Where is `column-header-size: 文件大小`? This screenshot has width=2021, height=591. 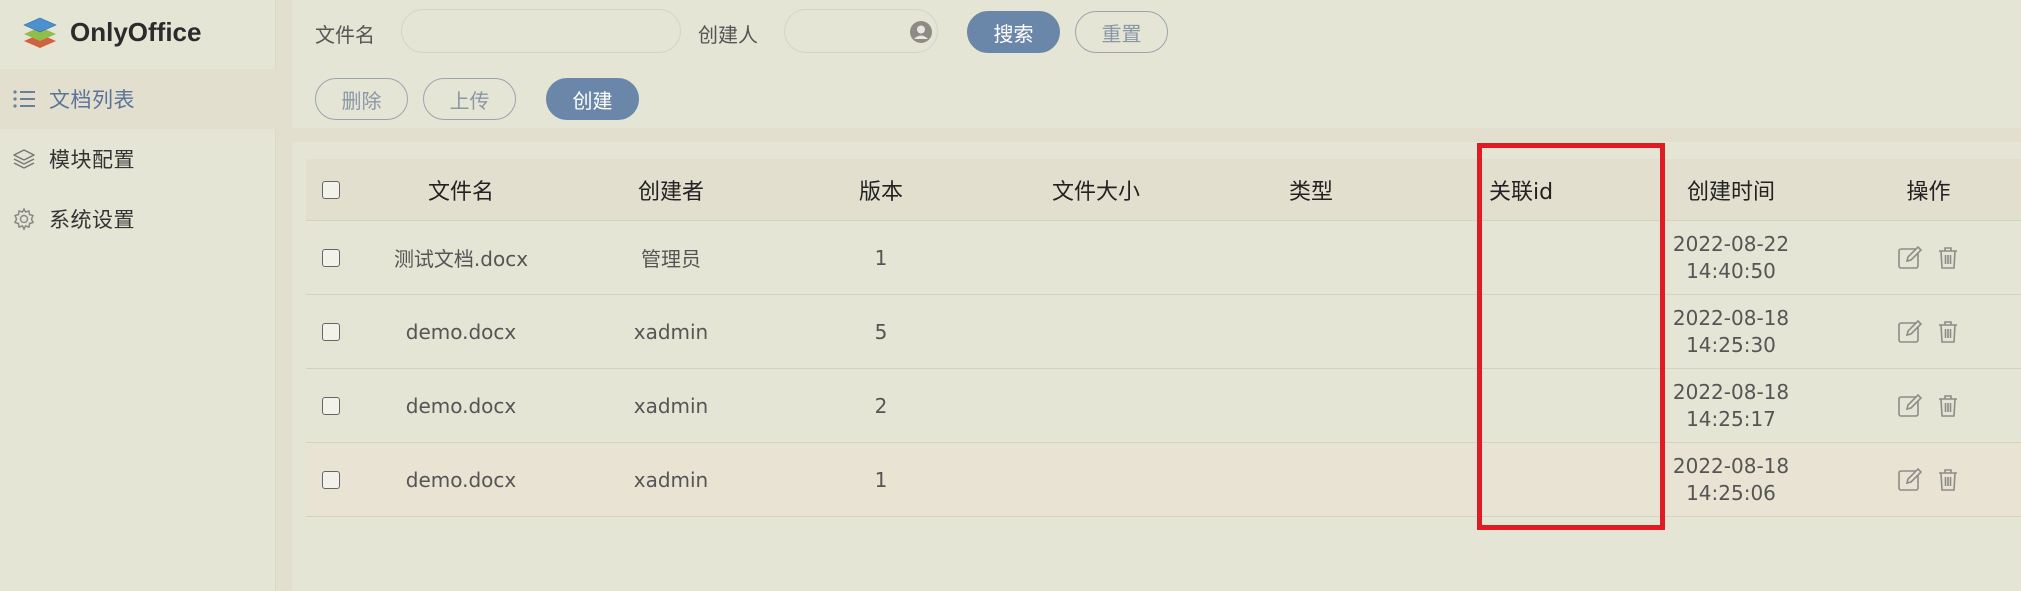 column-header-size: 文件大小 is located at coordinates (1096, 189).